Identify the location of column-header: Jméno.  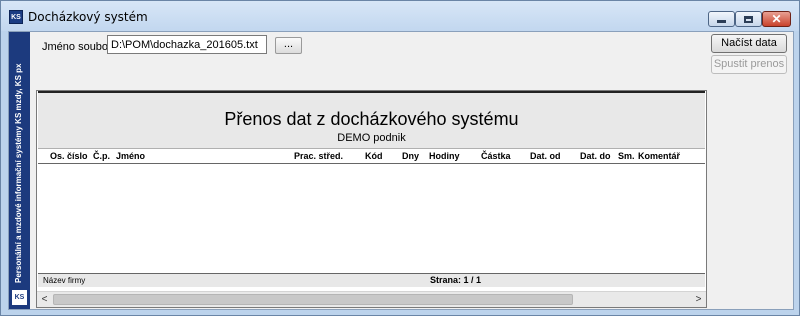
(131, 156).